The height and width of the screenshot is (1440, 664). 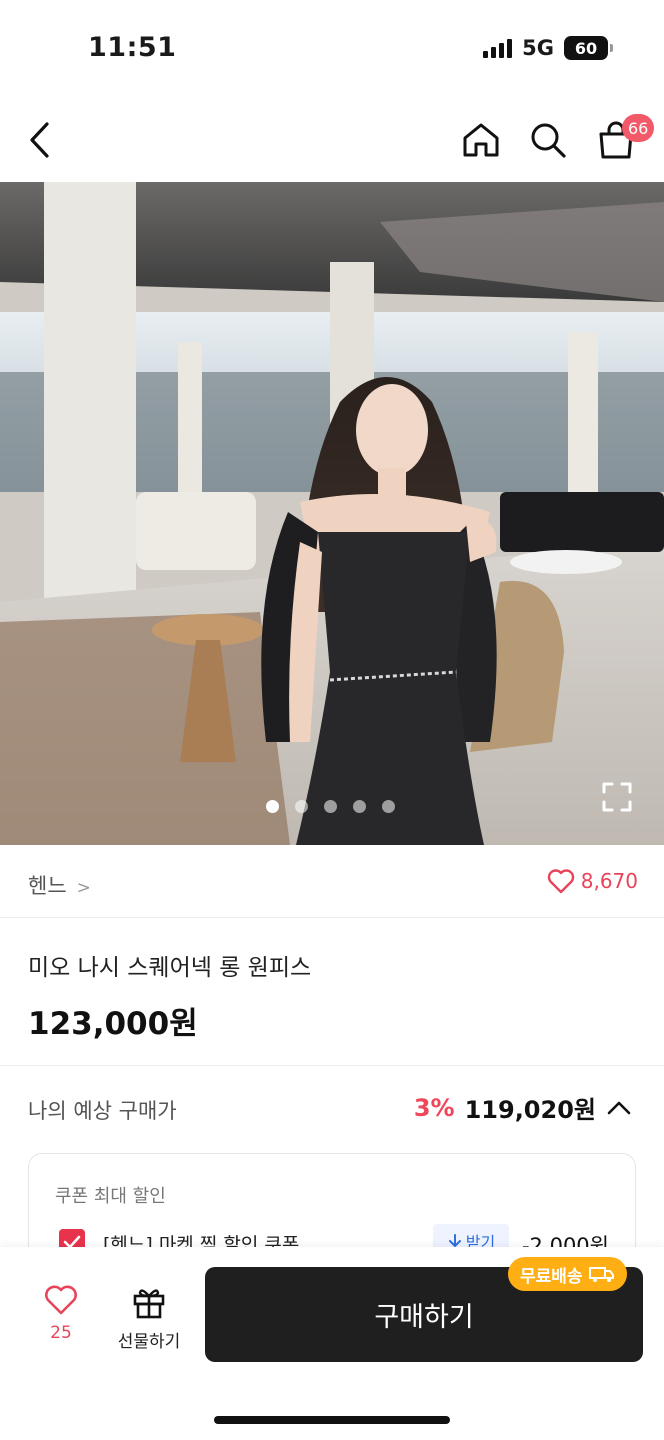 What do you see at coordinates (638, 128) in the screenshot?
I see `cart-badge: 66` at bounding box center [638, 128].